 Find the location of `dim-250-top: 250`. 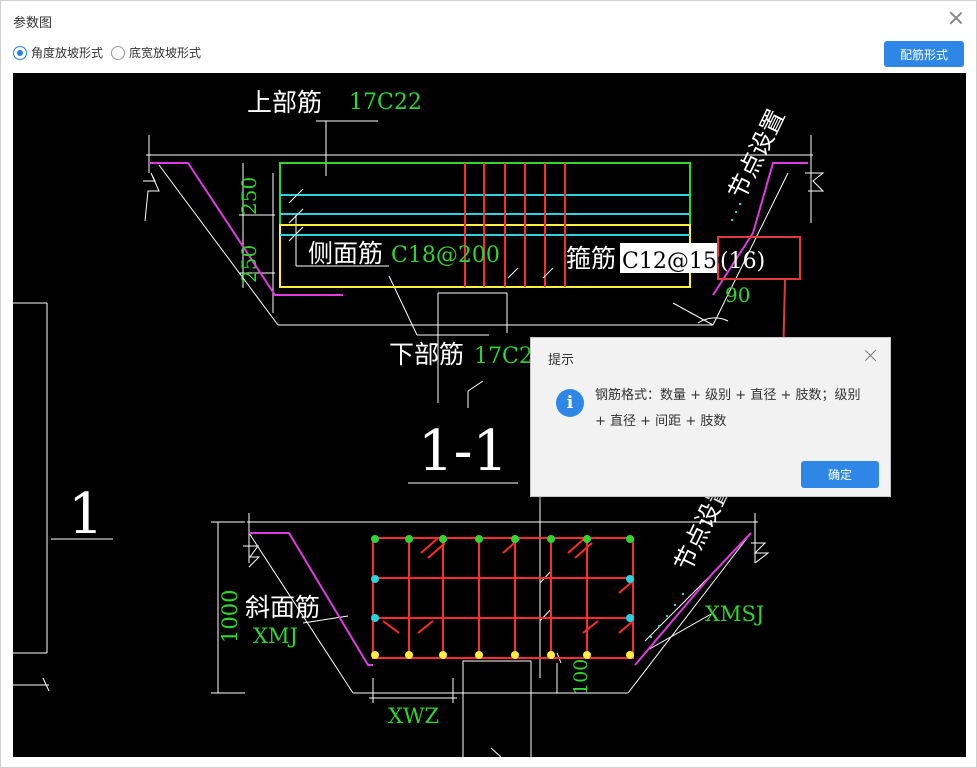

dim-250-top: 250 is located at coordinates (249, 196).